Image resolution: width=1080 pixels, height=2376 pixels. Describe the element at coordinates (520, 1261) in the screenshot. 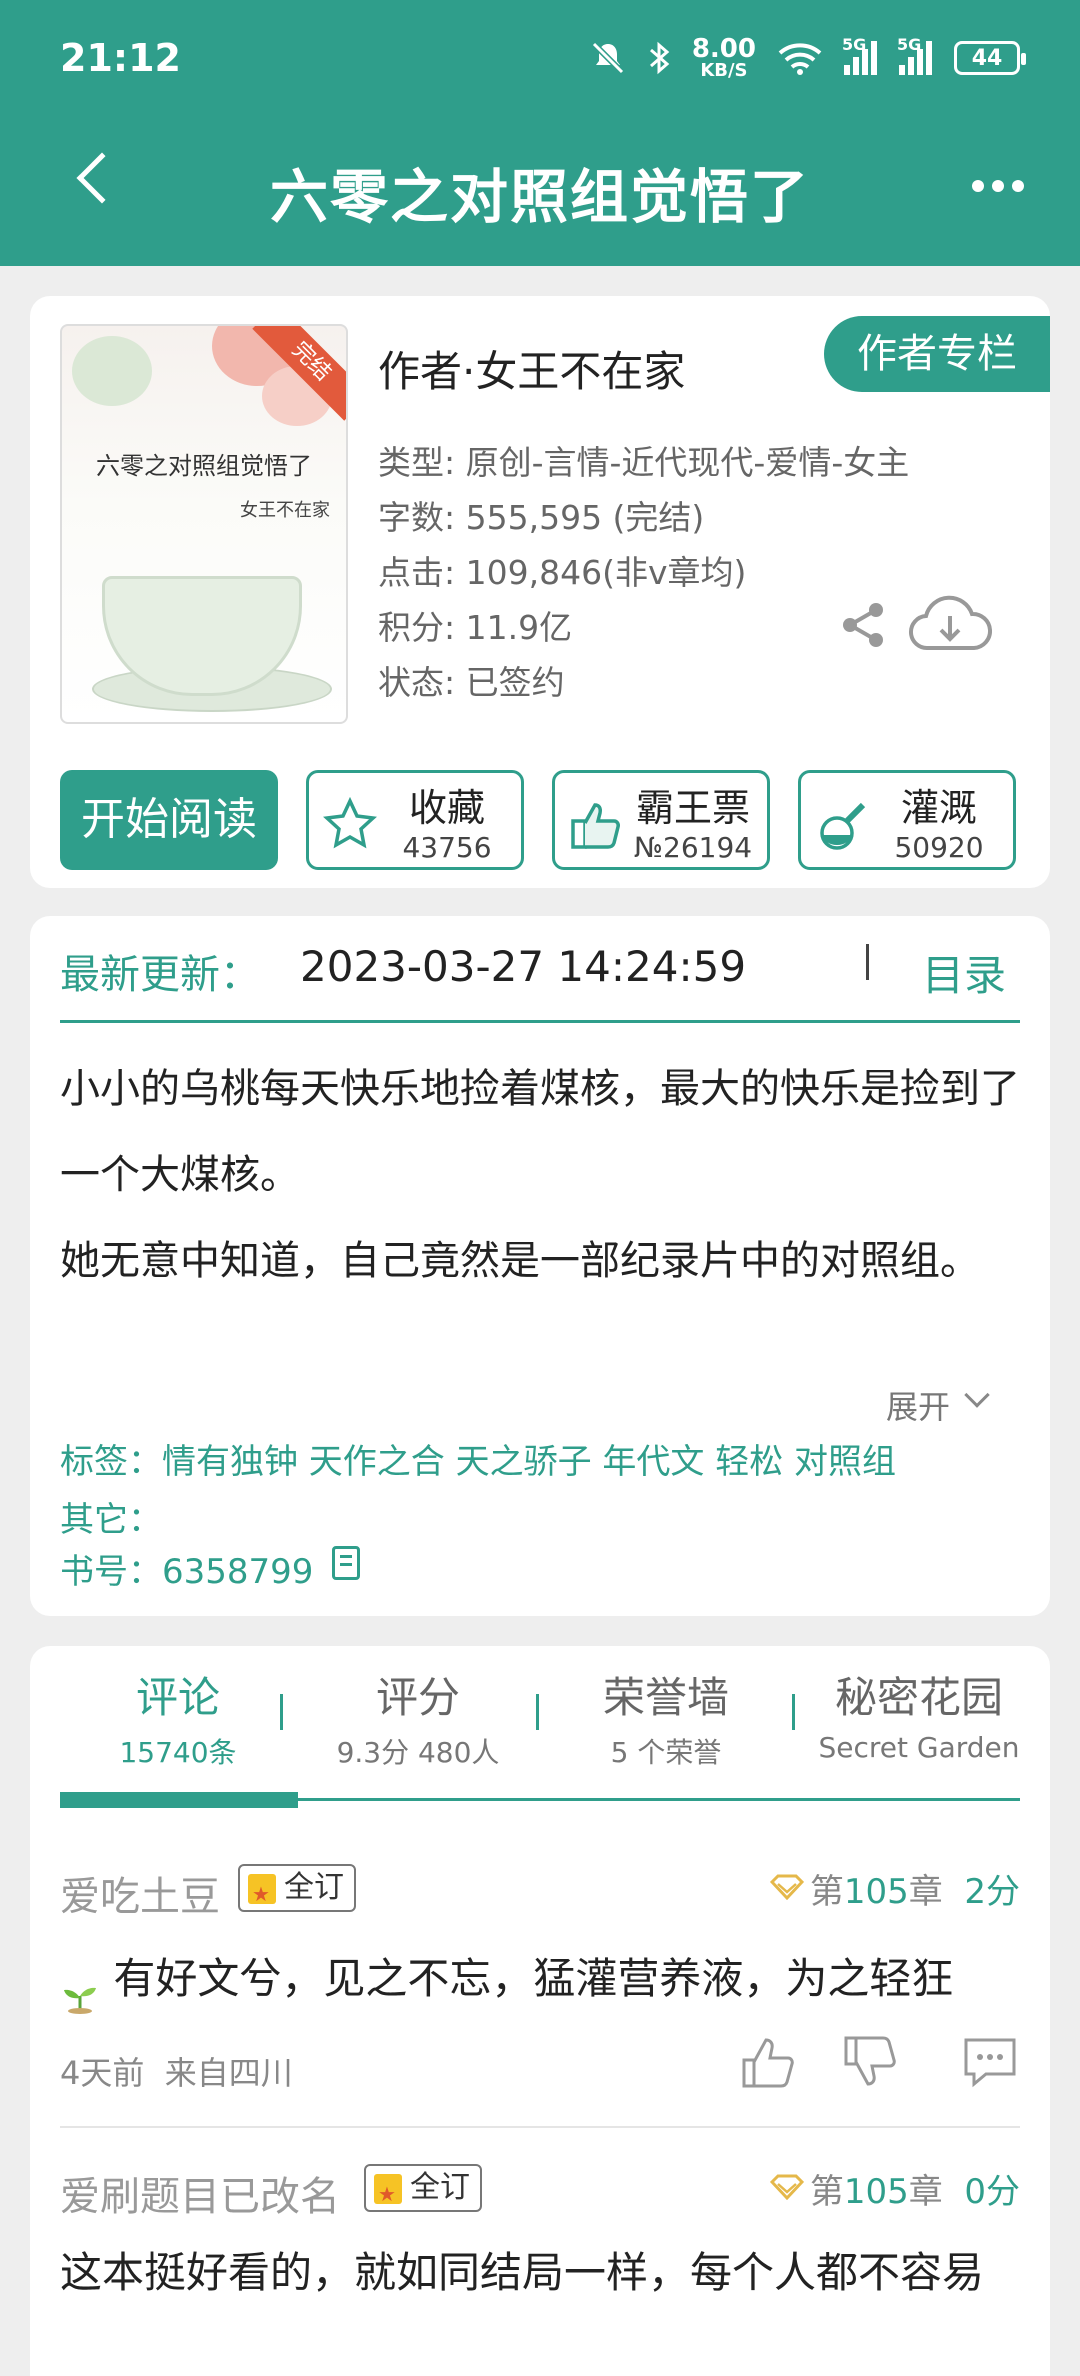

I see `summary-paragraph: 她无意中知道，自己竟然是一部纪录片中的对照组。` at that location.